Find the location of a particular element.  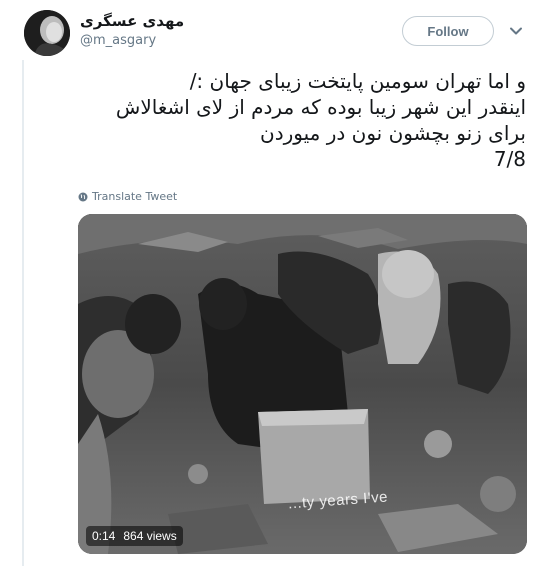

thread-line is located at coordinates (23, 313).